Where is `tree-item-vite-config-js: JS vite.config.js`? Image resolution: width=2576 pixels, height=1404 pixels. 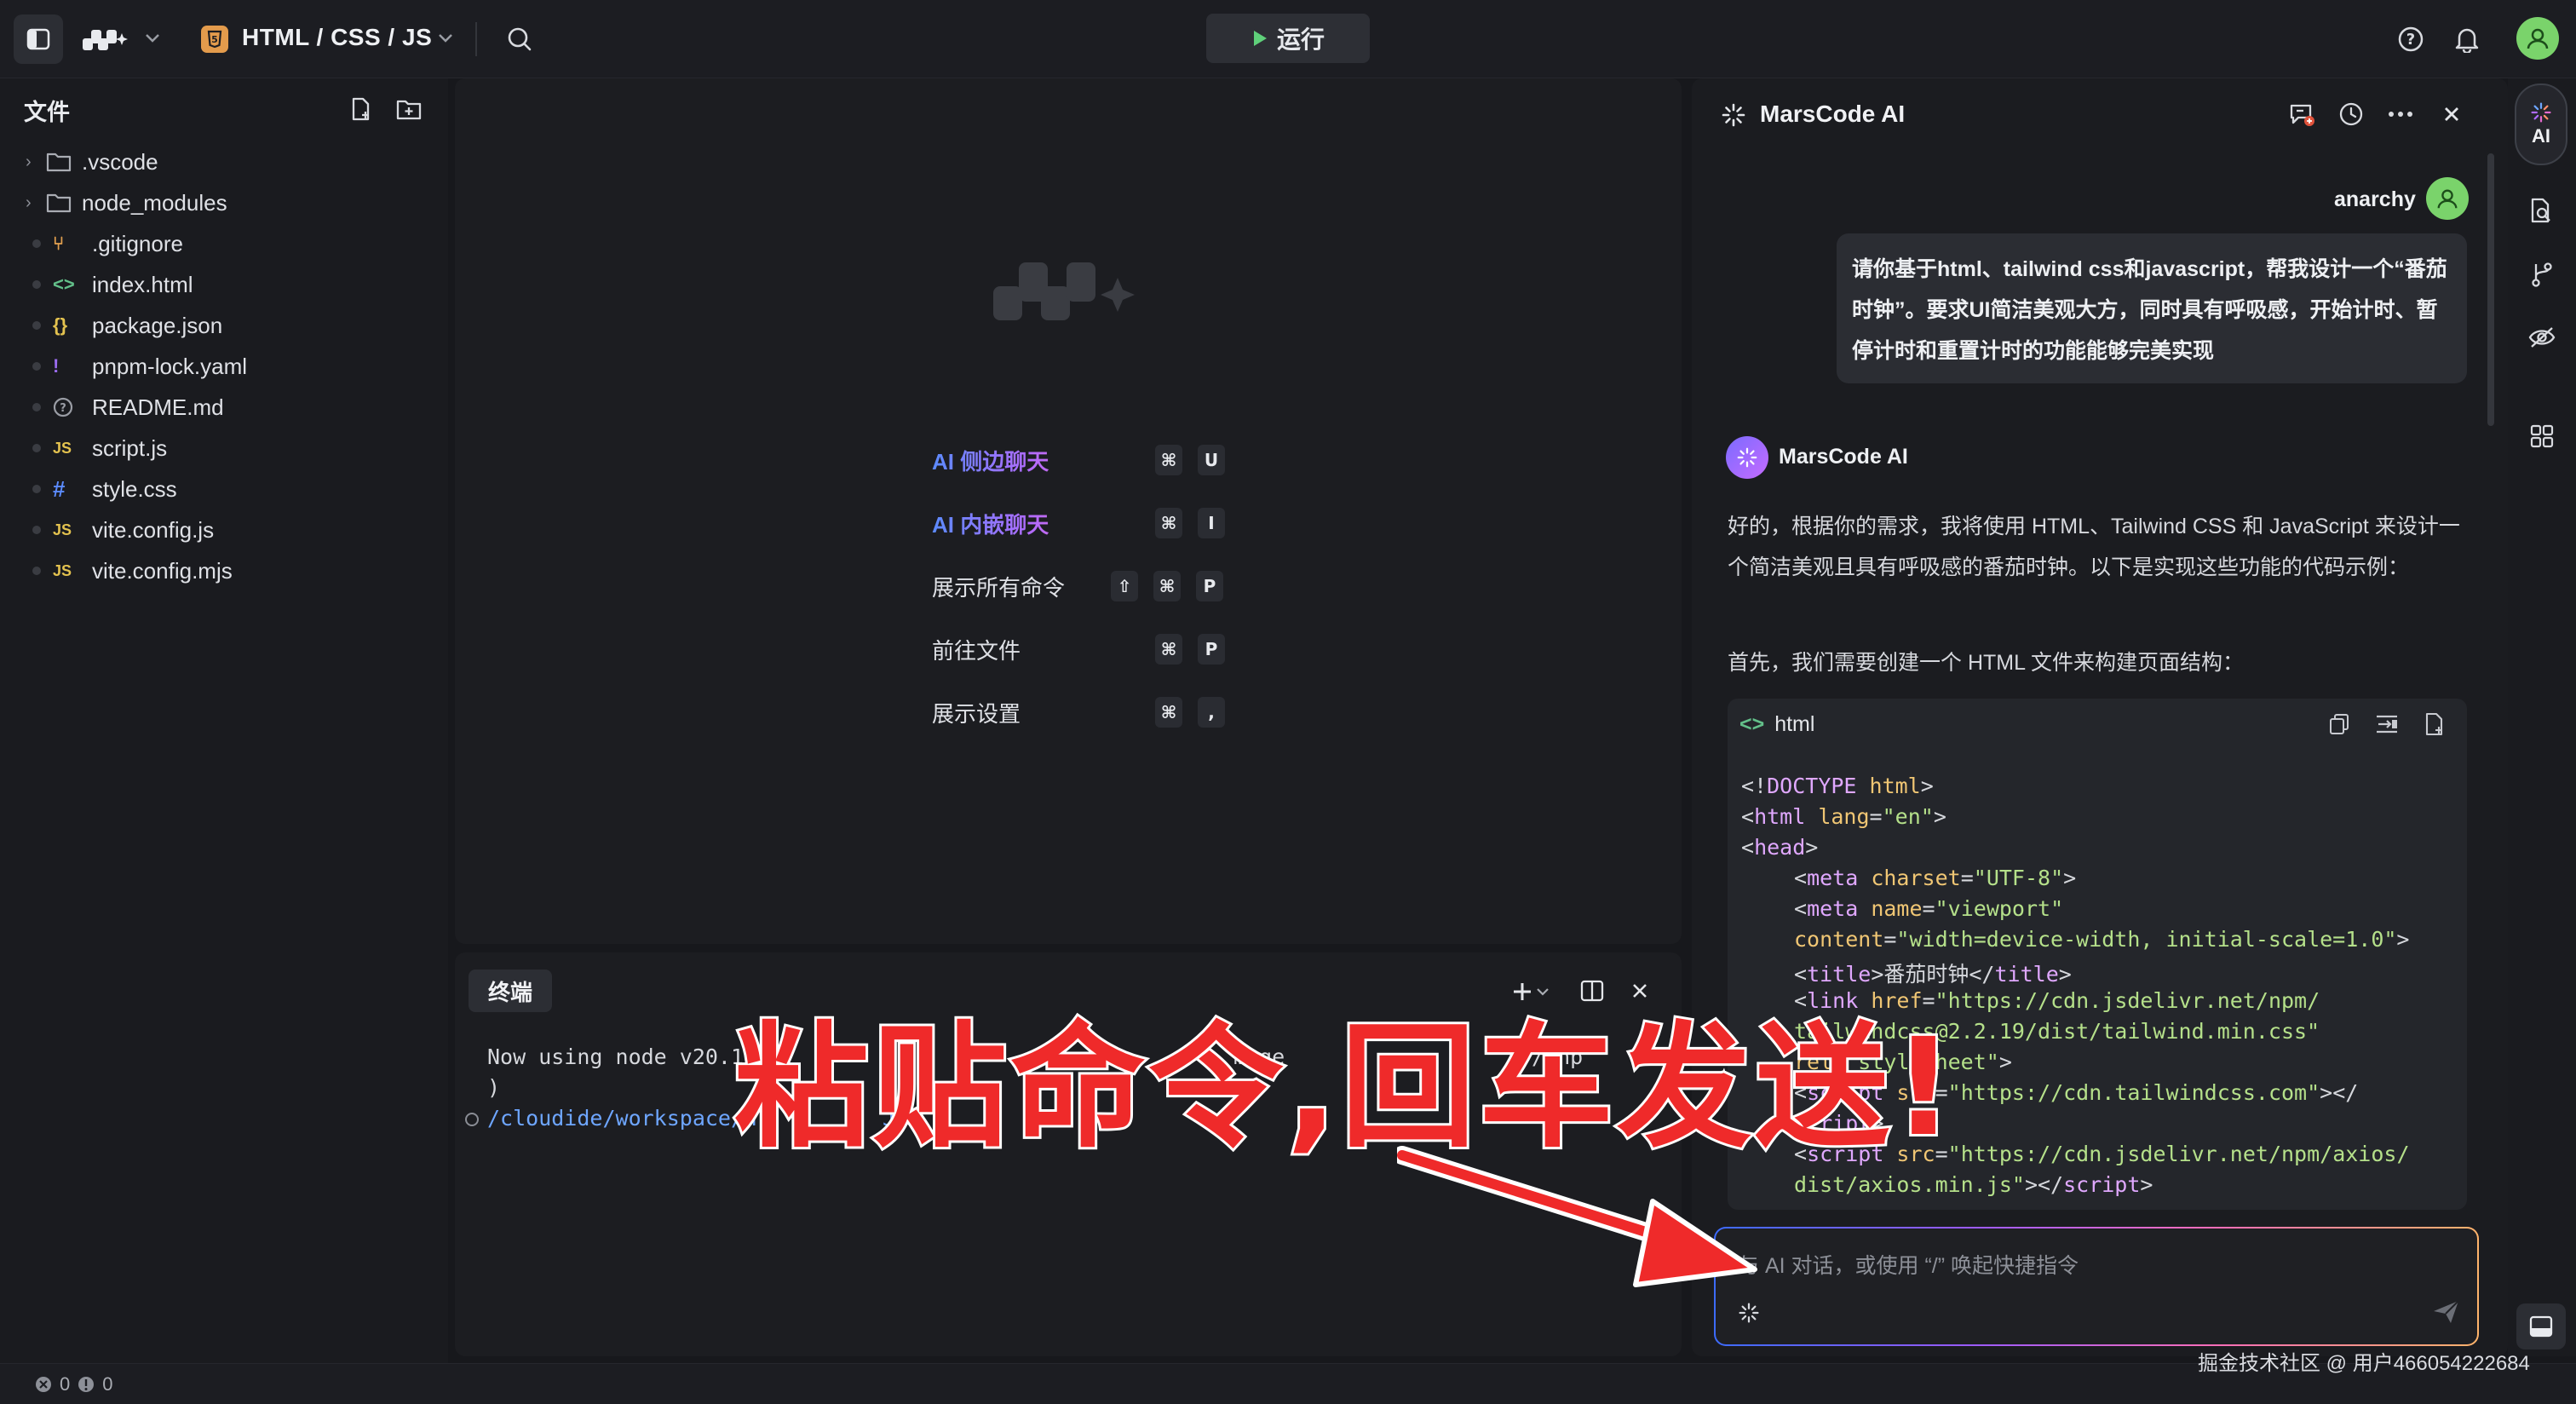 tree-item-vite-config-js: JS vite.config.js is located at coordinates (120, 530).